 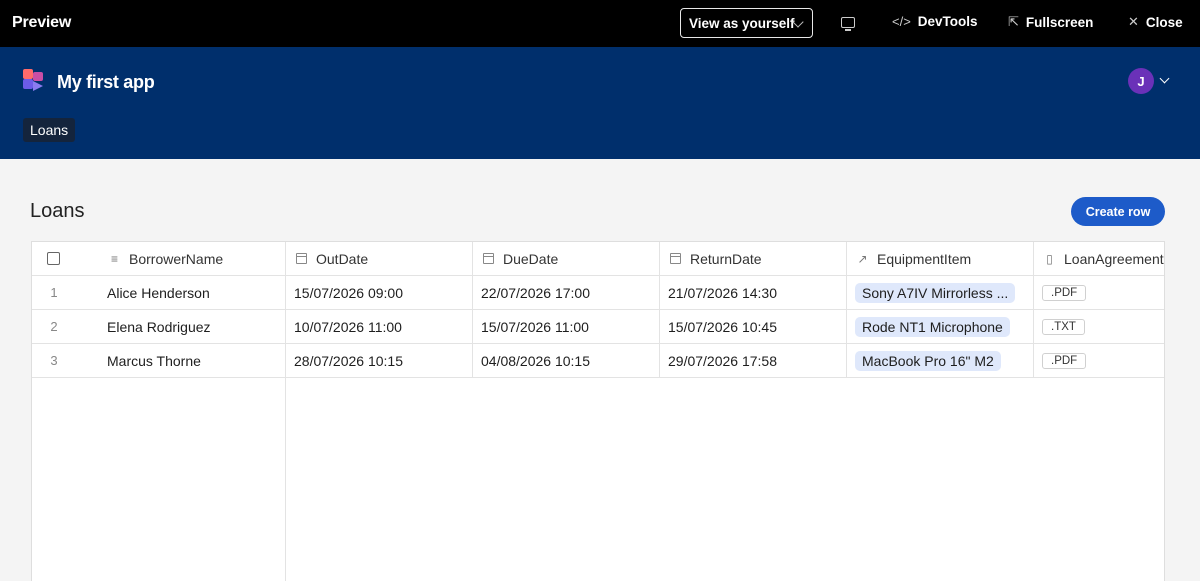 What do you see at coordinates (382, 360) in the screenshot?
I see `outdate-cell: 28/07/2026 10:15` at bounding box center [382, 360].